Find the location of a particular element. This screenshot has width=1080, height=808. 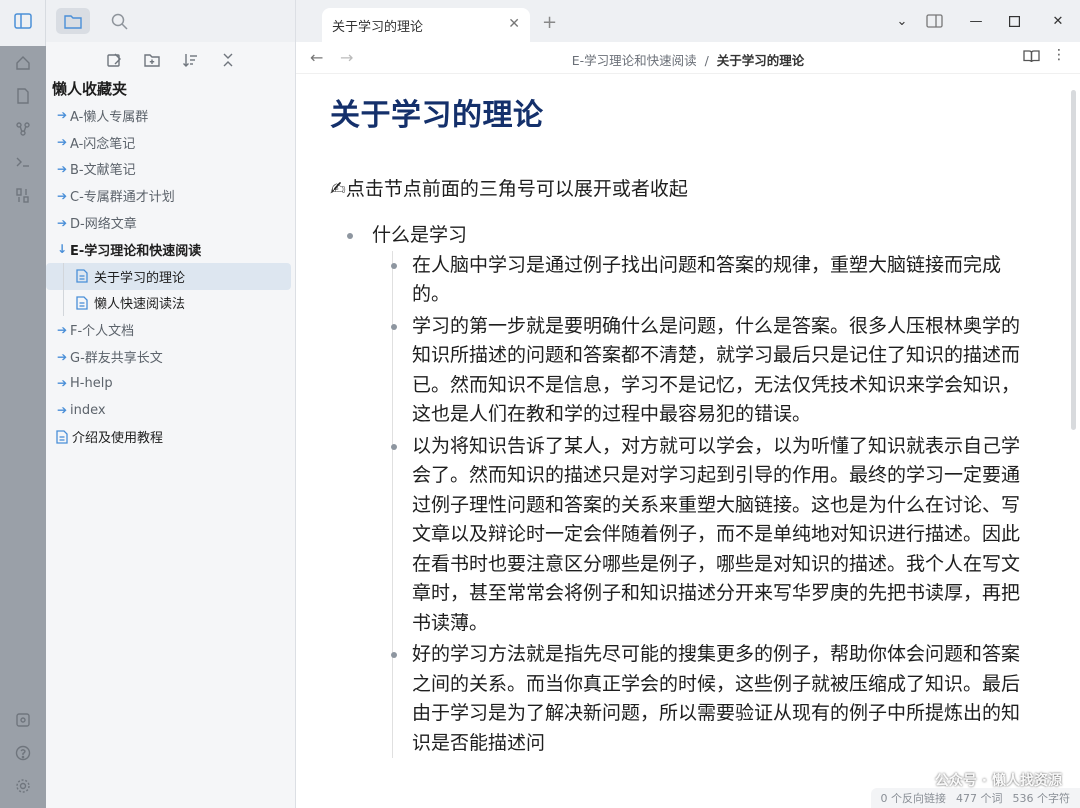

ribbon-settings-button is located at coordinates (23, 785).